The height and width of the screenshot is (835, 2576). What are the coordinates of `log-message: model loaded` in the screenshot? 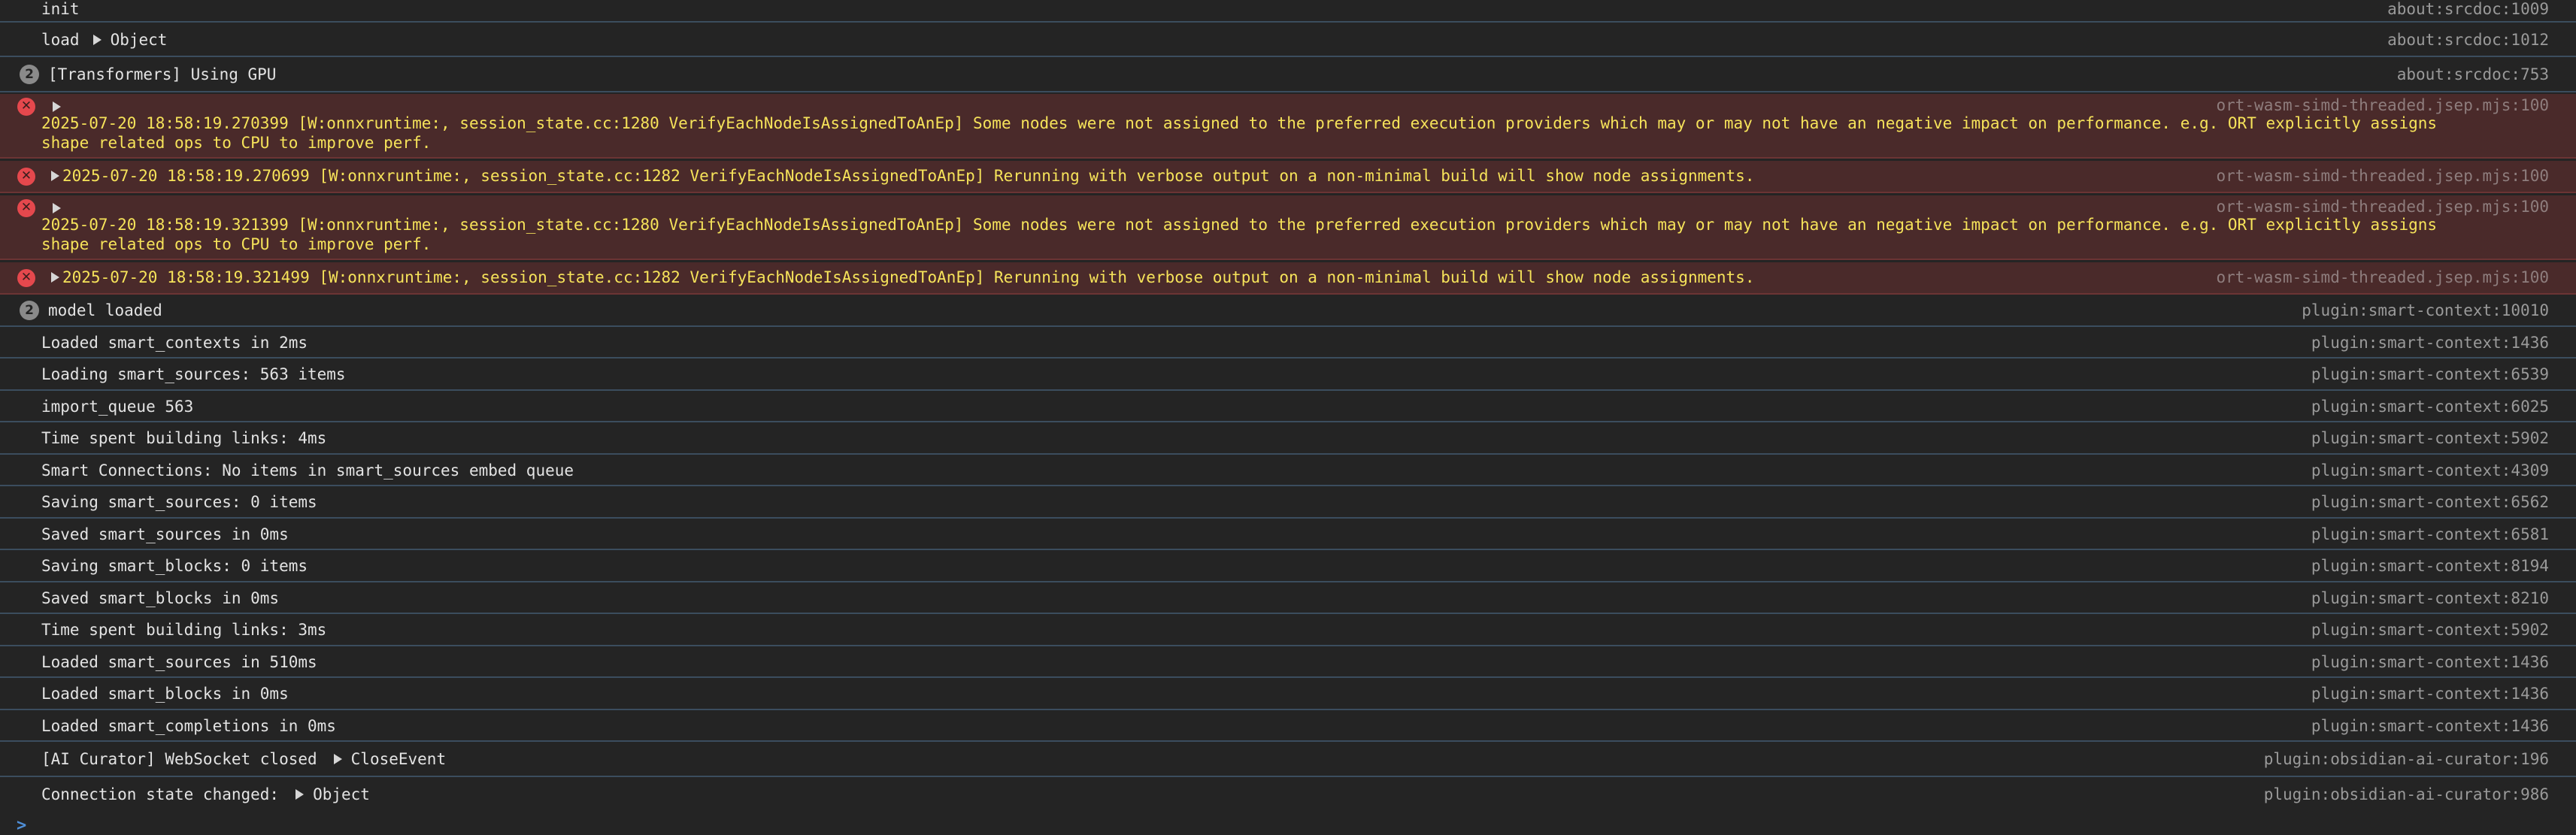 It's located at (105, 310).